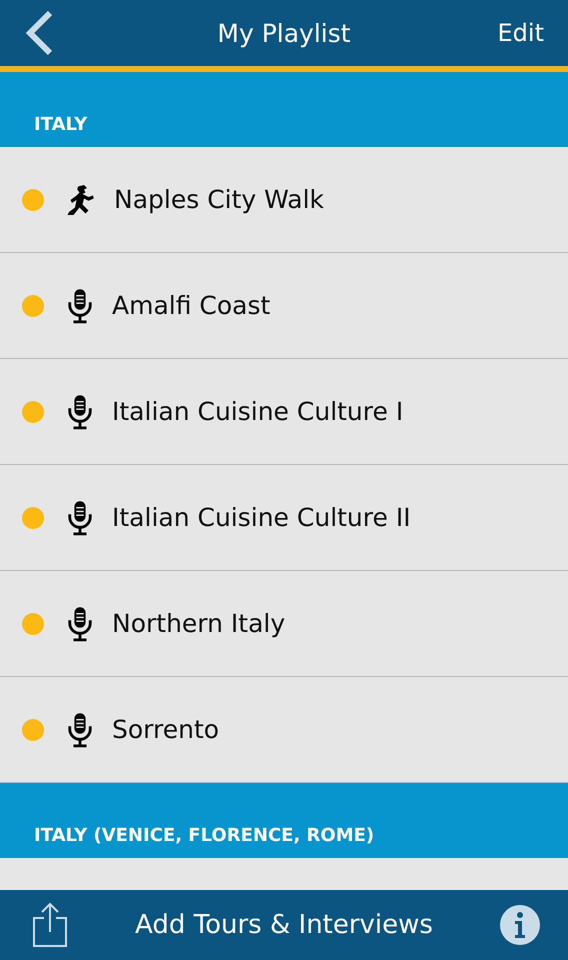 Image resolution: width=568 pixels, height=960 pixels. What do you see at coordinates (166, 729) in the screenshot?
I see `item-title: Sorrento` at bounding box center [166, 729].